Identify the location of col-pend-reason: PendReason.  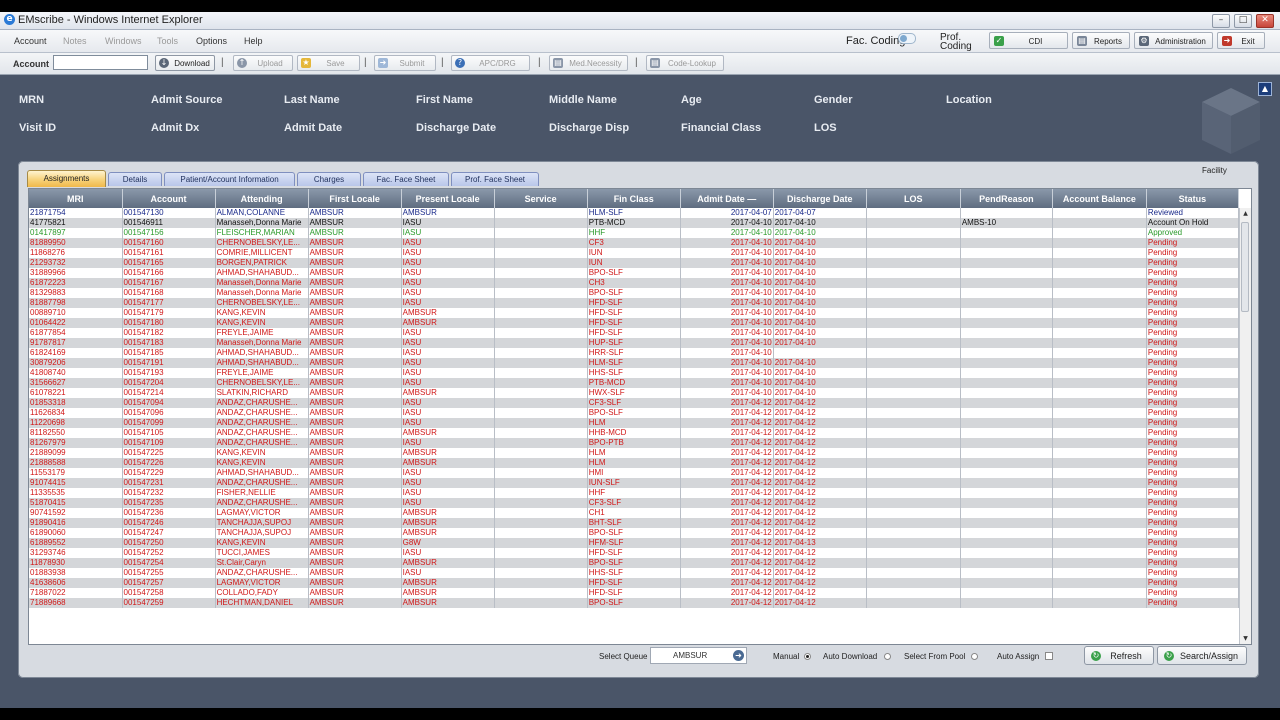
(1006, 198).